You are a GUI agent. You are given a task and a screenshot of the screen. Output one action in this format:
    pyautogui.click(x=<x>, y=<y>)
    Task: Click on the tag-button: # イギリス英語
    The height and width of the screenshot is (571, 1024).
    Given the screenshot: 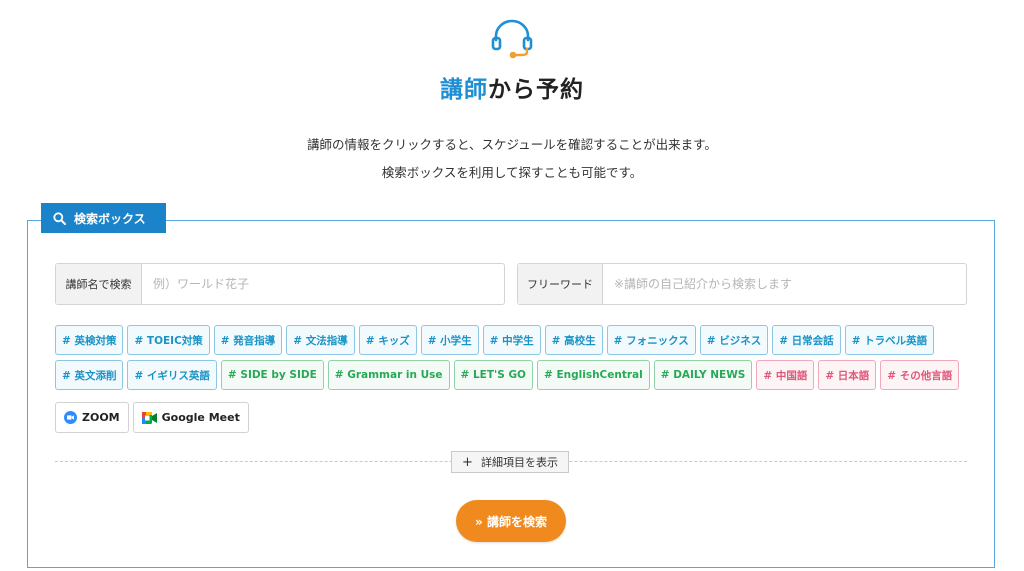 What is the action you would take?
    pyautogui.click(x=172, y=375)
    